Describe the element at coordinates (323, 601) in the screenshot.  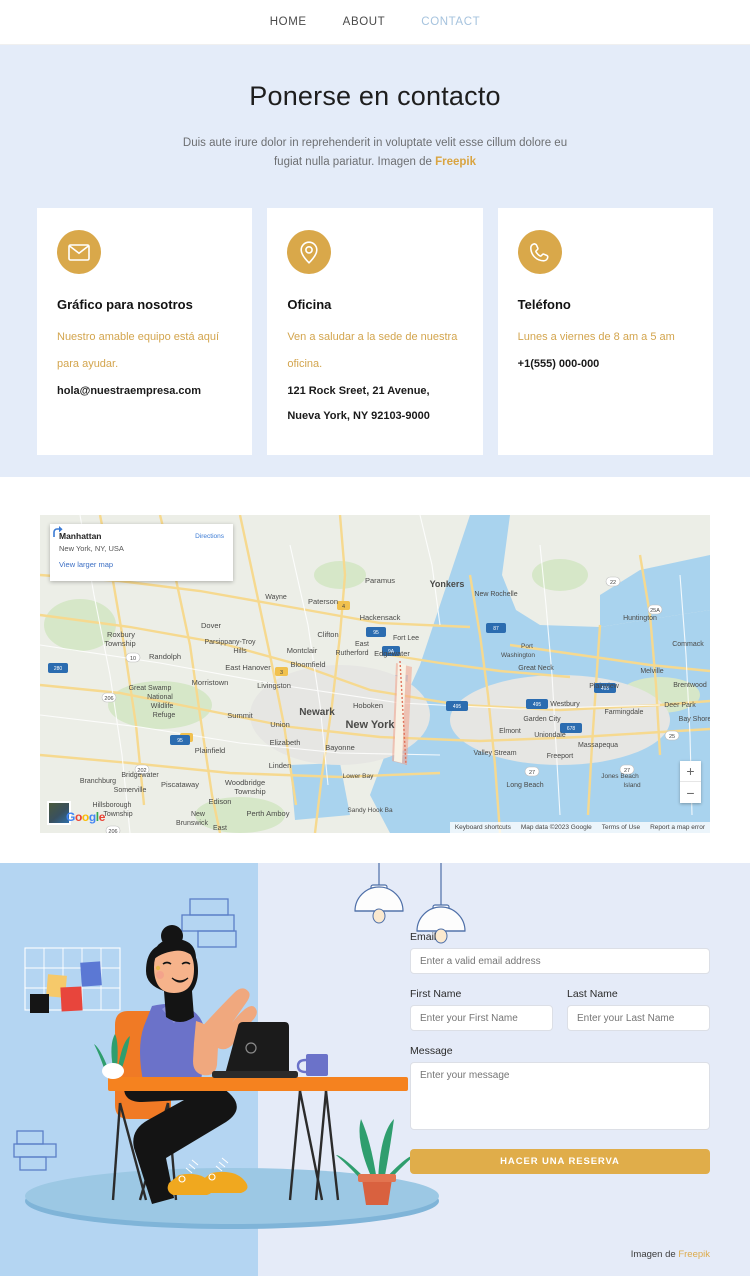
I see `map-place-label: Paterson` at that location.